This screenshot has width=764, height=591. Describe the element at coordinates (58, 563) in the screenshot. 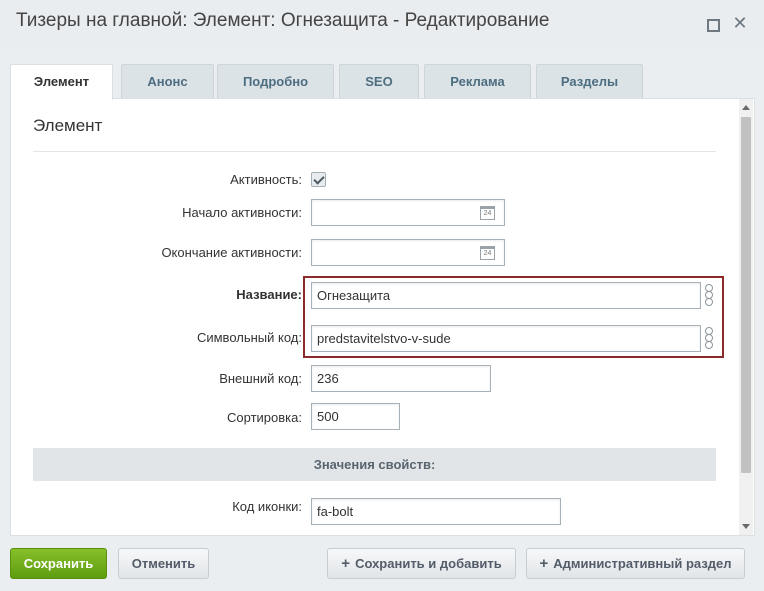

I see `save-button: Сохранить` at that location.